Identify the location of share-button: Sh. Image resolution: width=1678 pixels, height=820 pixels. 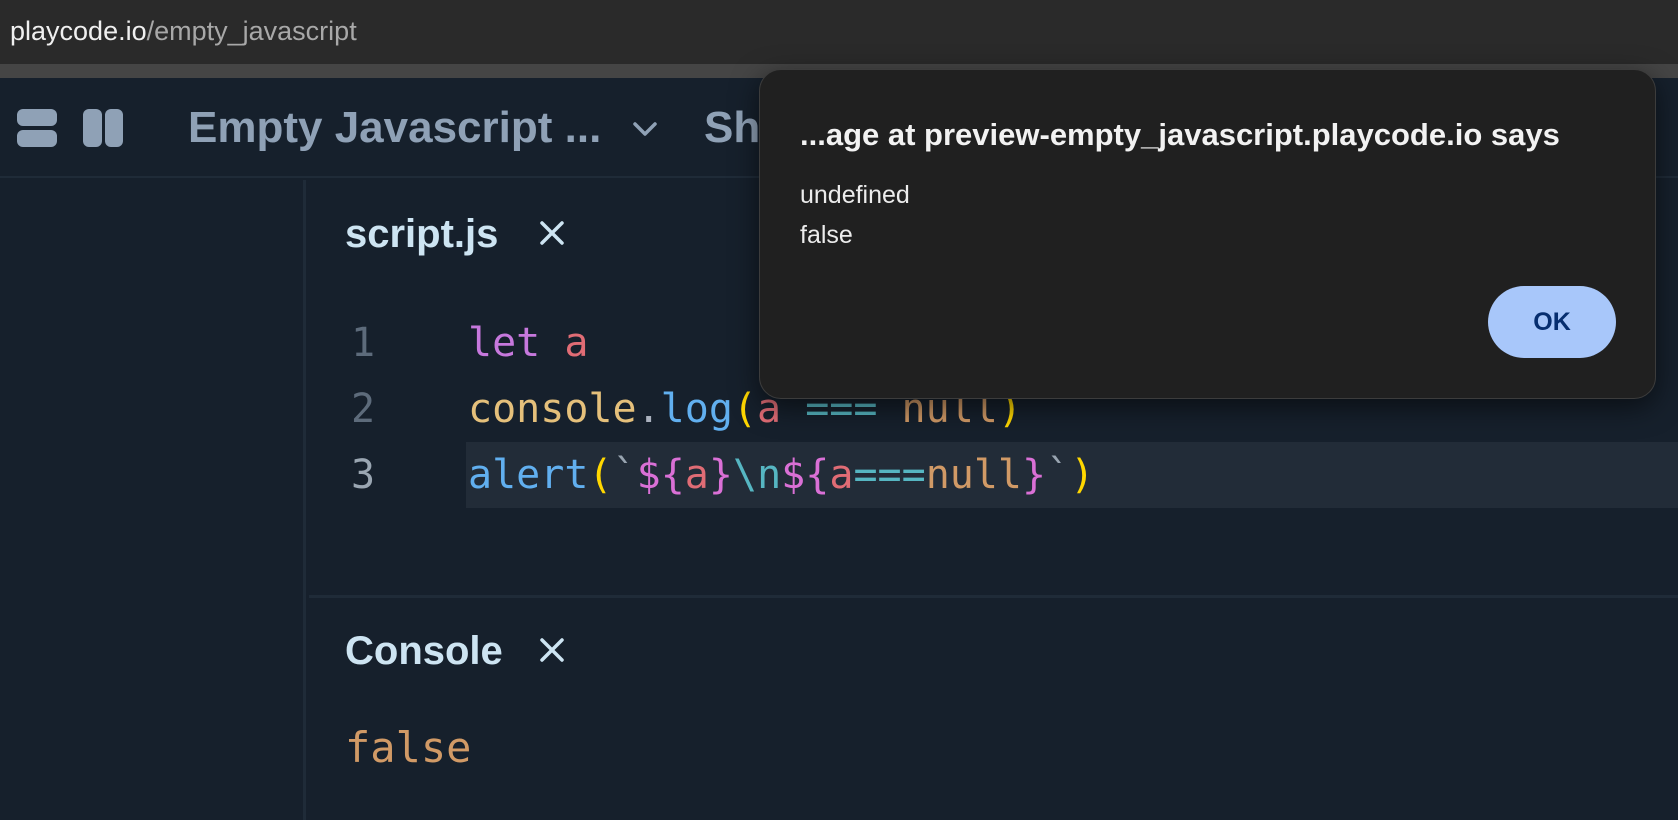
(732, 128).